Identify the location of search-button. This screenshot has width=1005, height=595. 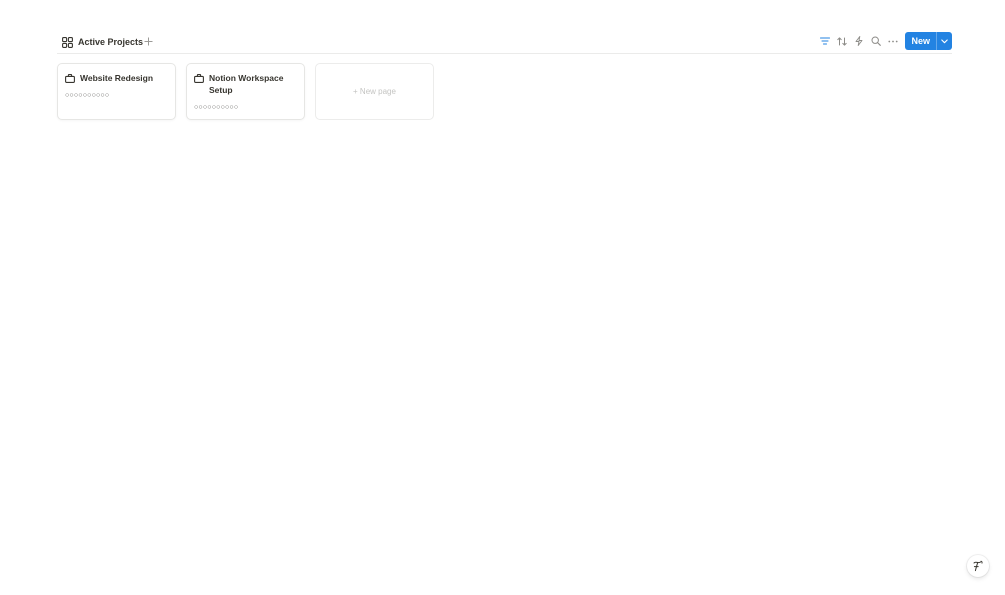
(875, 41).